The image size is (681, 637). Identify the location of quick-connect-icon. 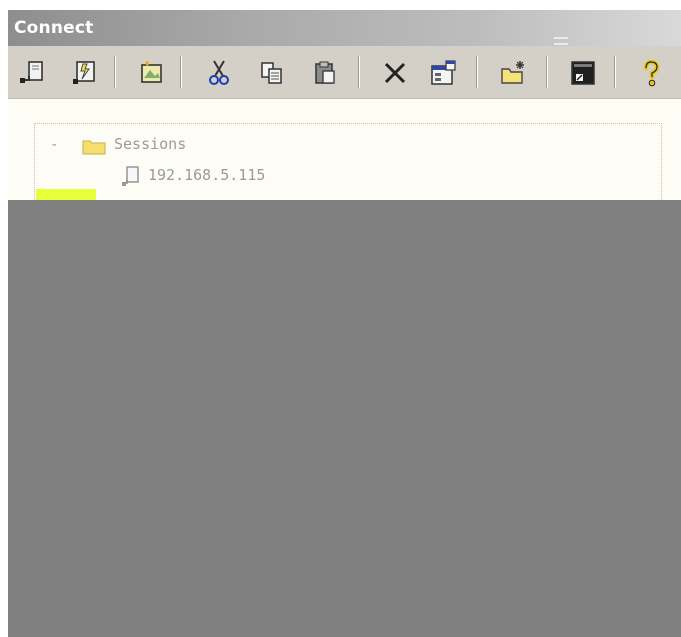
(85, 73).